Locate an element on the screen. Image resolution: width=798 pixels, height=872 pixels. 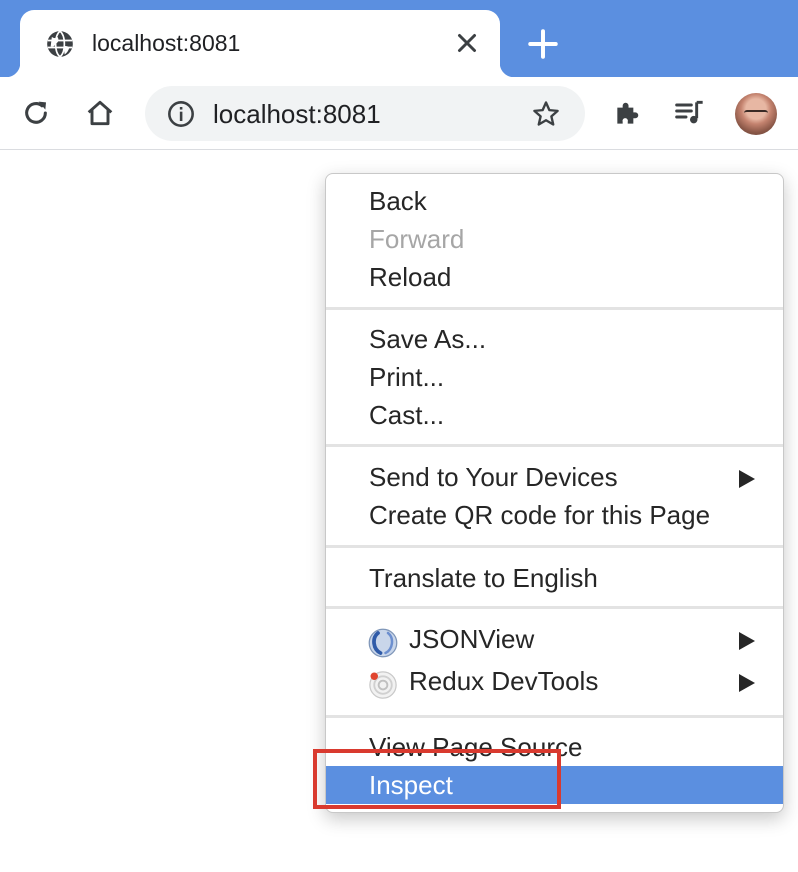
info-icon is located at coordinates (181, 114).